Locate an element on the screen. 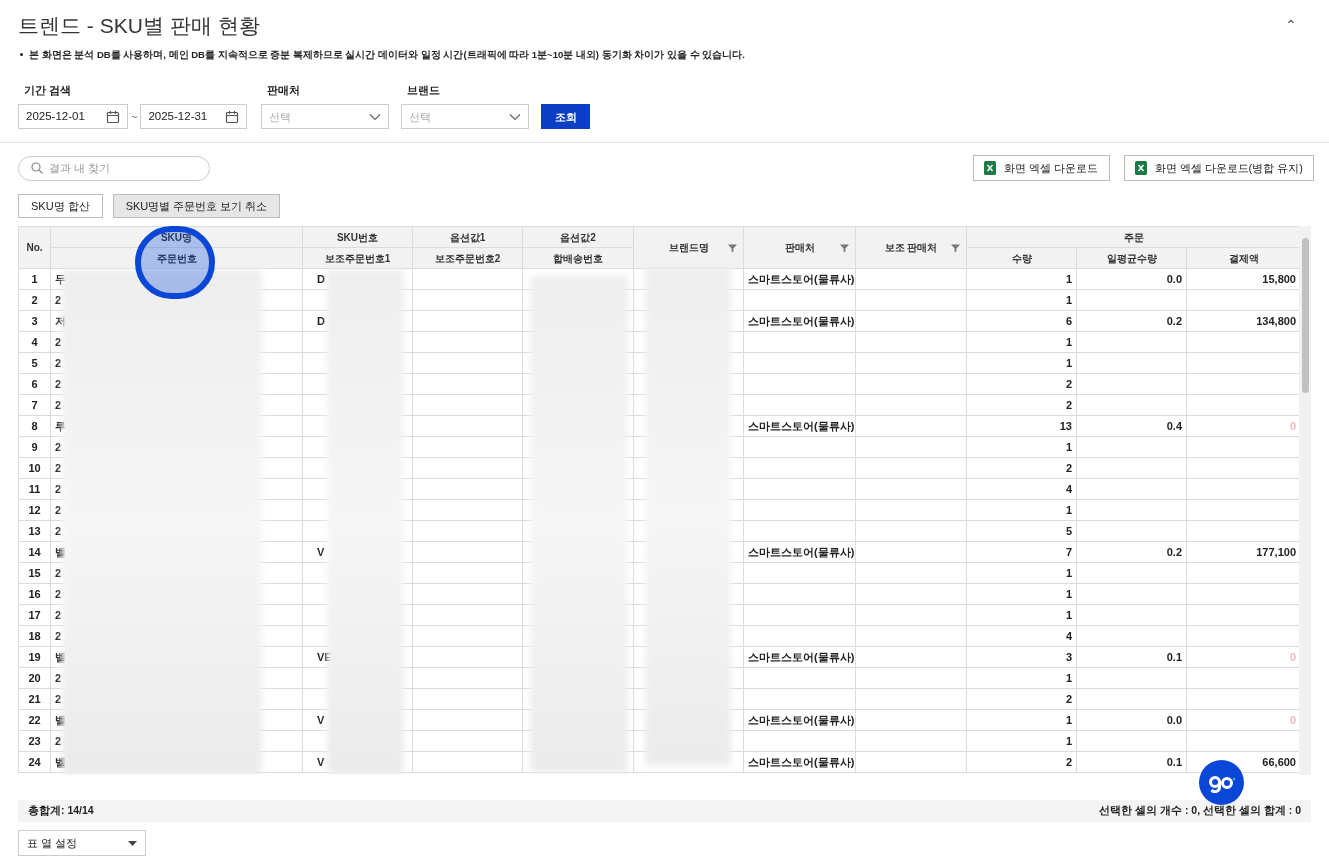 The image size is (1329, 864). view-toggle-button: SKU명 합산 is located at coordinates (60, 206).